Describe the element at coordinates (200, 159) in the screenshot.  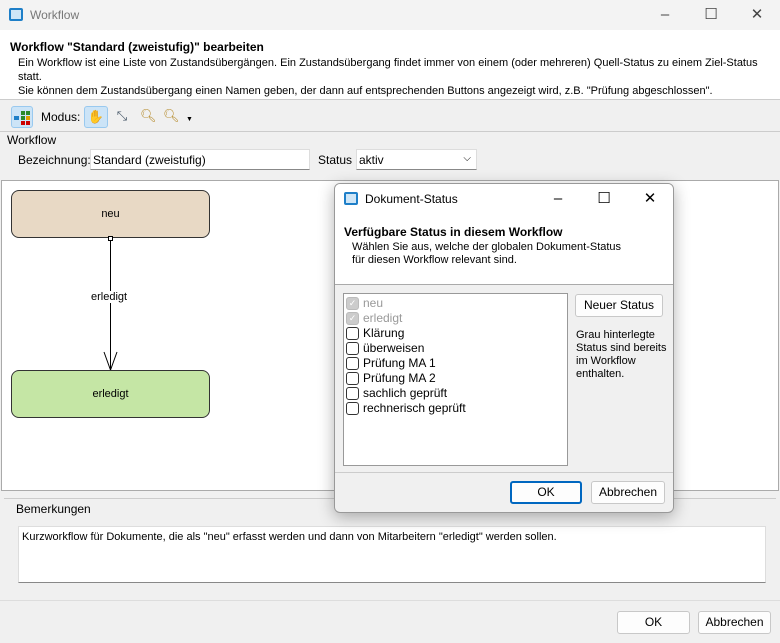
I see `name-input: Standard (zweistufig)` at that location.